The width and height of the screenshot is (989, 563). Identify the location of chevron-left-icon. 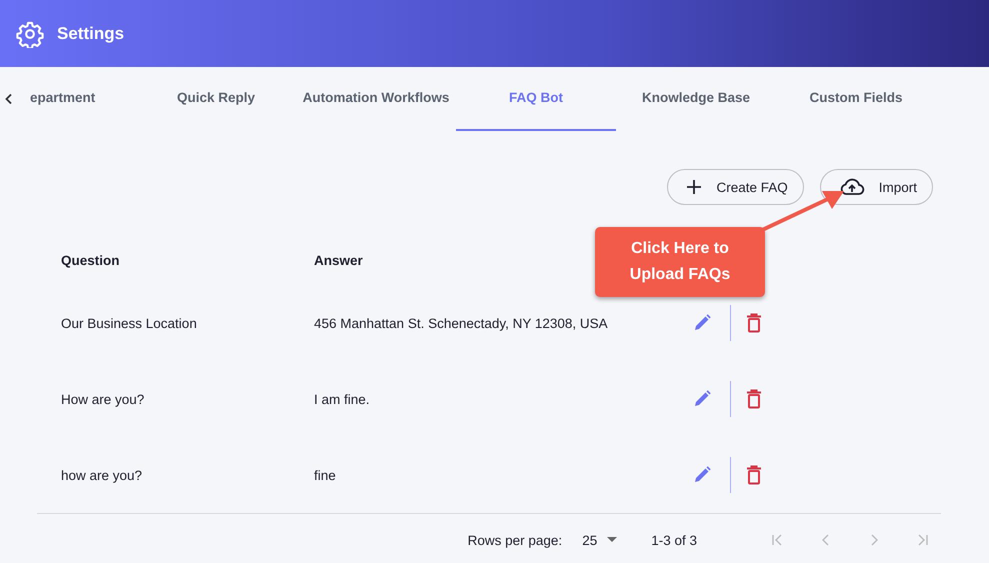
(9, 99).